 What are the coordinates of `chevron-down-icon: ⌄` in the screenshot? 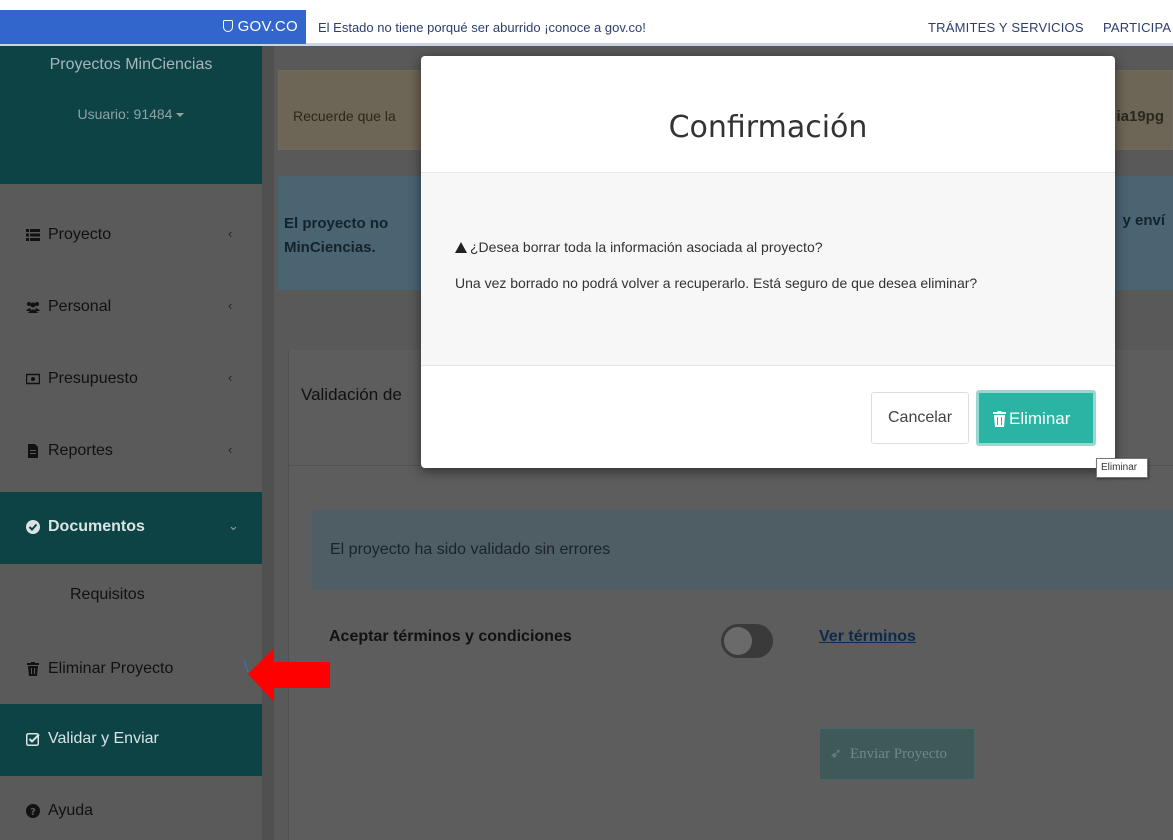 It's located at (233, 525).